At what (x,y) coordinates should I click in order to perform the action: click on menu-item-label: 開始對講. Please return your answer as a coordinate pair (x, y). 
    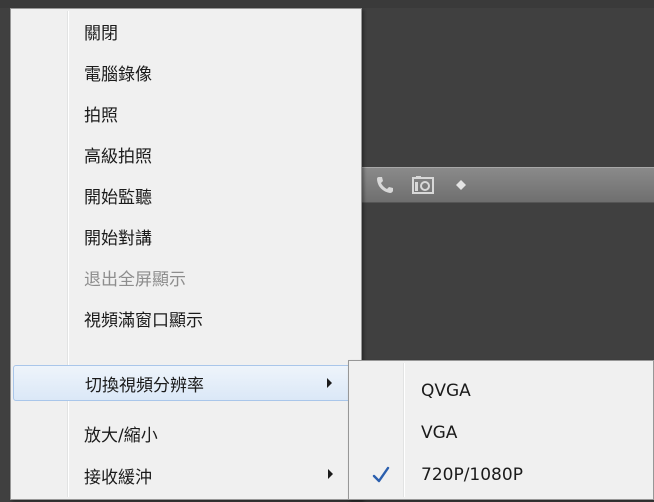
    Looking at the image, I should click on (118, 238).